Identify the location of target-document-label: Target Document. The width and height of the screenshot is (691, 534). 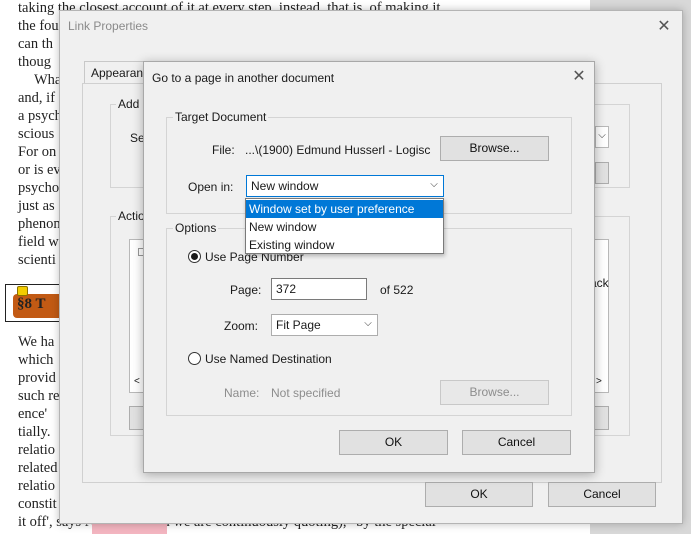
(221, 117).